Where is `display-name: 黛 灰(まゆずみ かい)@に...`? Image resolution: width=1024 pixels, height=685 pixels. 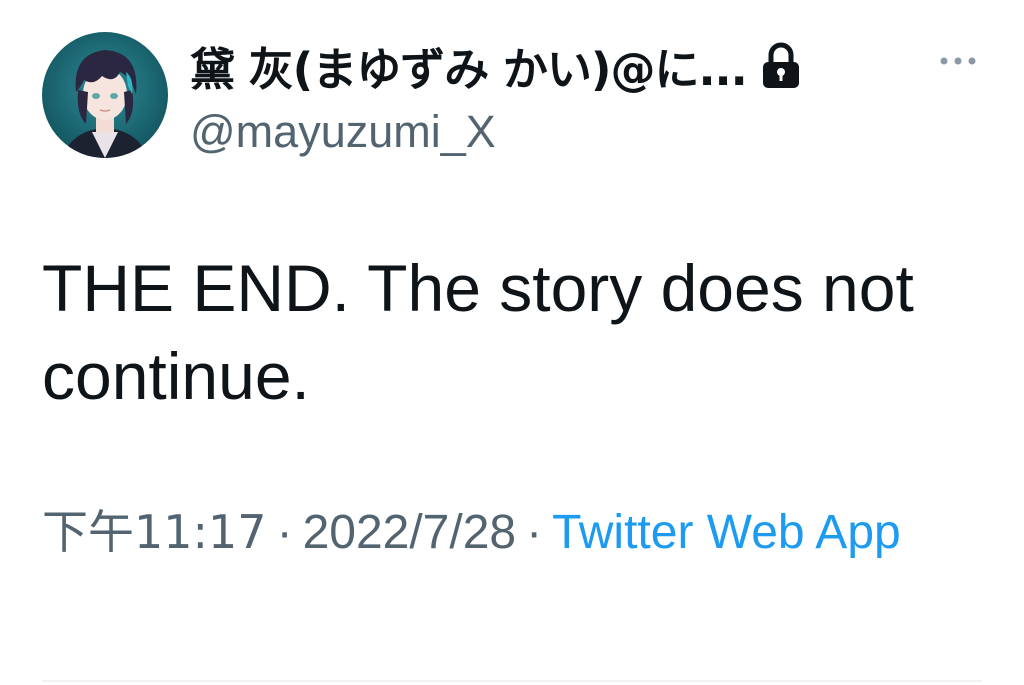 display-name: 黛 灰(まゆずみ かい)@に... is located at coordinates (469, 65).